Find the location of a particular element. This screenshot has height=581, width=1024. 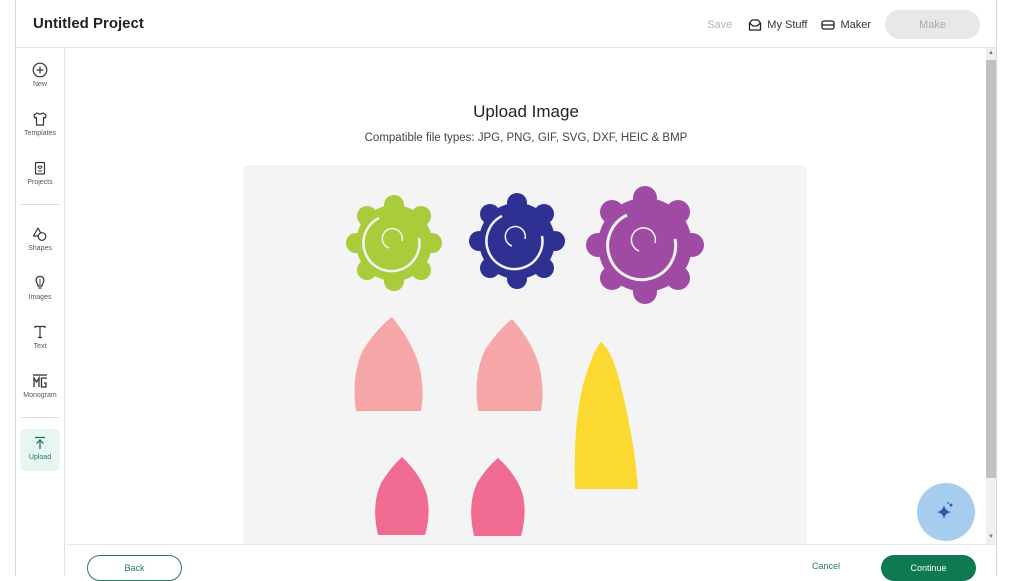

back-button: Back is located at coordinates (134, 568).